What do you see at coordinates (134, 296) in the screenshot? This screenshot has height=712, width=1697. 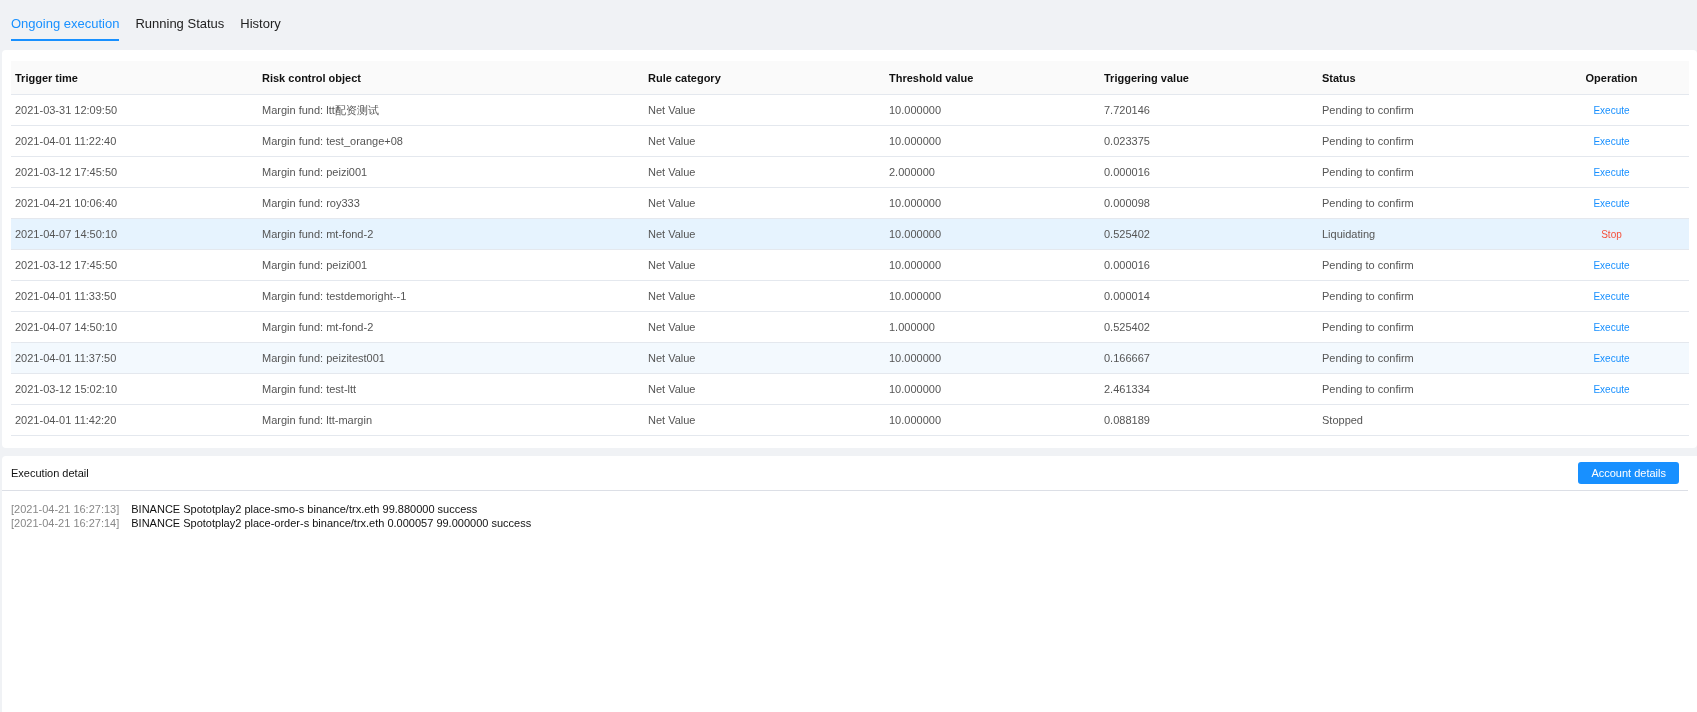 I see `table-cell: 2021-04-01 11:33:50` at bounding box center [134, 296].